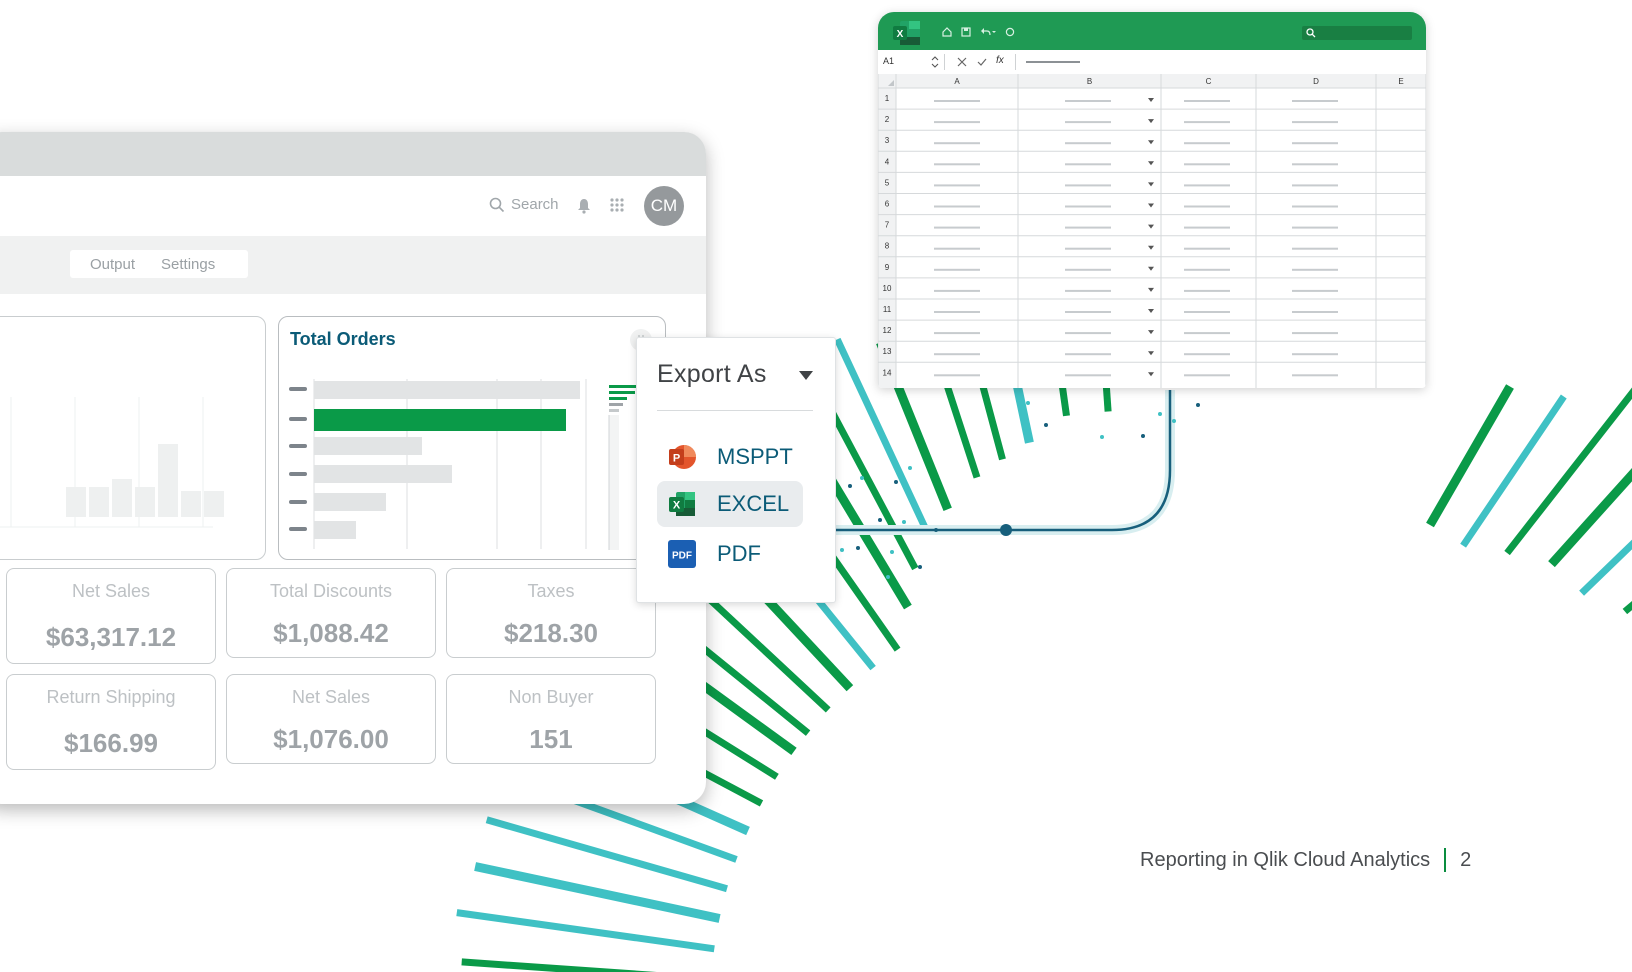 The image size is (1632, 972). I want to click on formula-content-placeholder, so click(1053, 62).